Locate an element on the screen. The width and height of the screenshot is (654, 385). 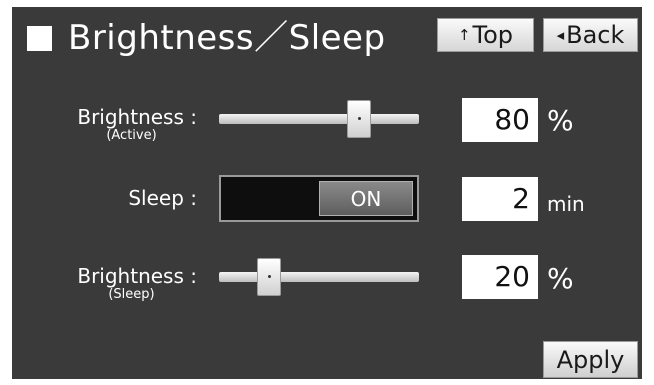
sleep-label: Sleep : is located at coordinates (131, 198).